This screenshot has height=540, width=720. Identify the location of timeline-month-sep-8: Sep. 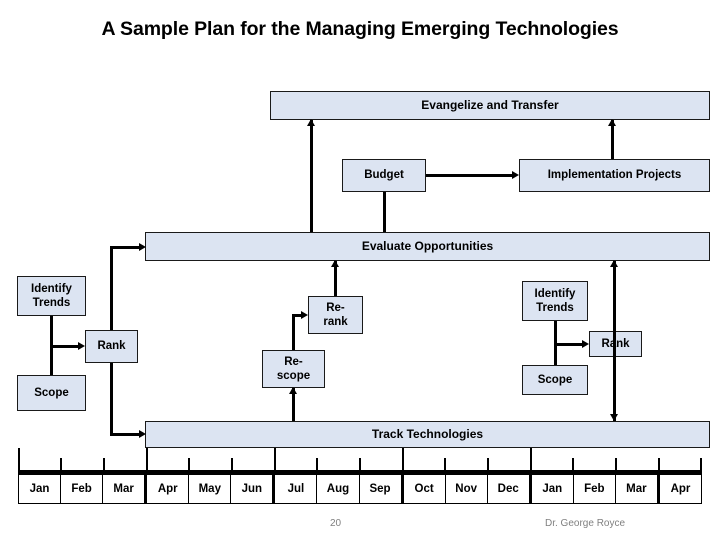
(380, 489).